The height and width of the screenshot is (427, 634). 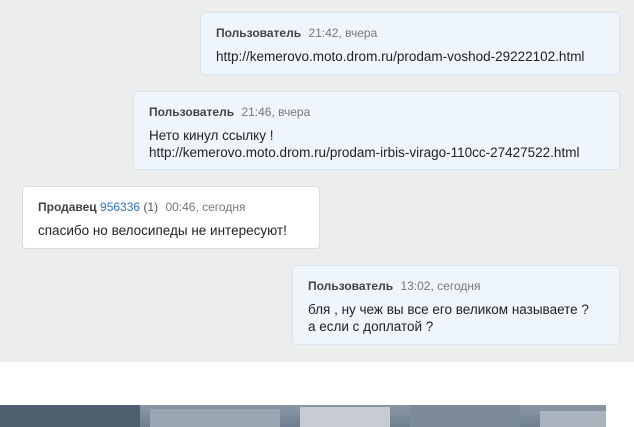 What do you see at coordinates (151, 207) in the screenshot?
I see `seller-rating: (1)` at bounding box center [151, 207].